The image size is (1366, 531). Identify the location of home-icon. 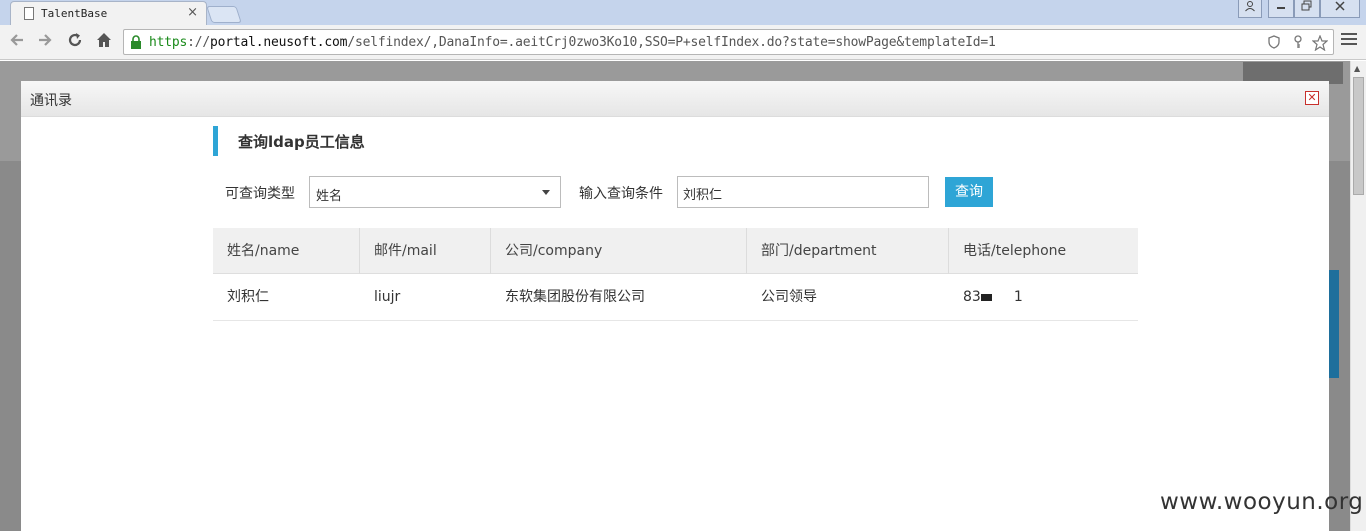
(104, 42).